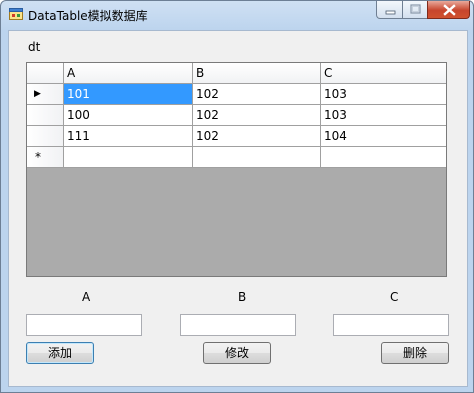  I want to click on form-window-icon, so click(16, 14).